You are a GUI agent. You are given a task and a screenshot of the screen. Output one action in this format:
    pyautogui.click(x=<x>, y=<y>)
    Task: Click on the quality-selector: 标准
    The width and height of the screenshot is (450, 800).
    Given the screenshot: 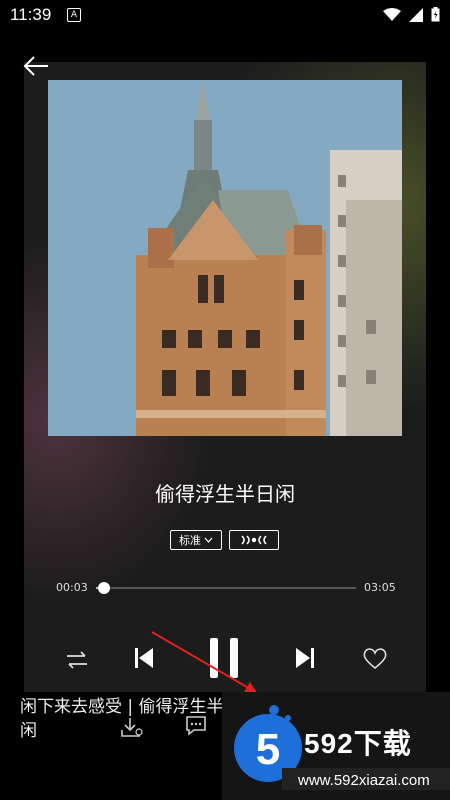 What is the action you would take?
    pyautogui.click(x=196, y=540)
    